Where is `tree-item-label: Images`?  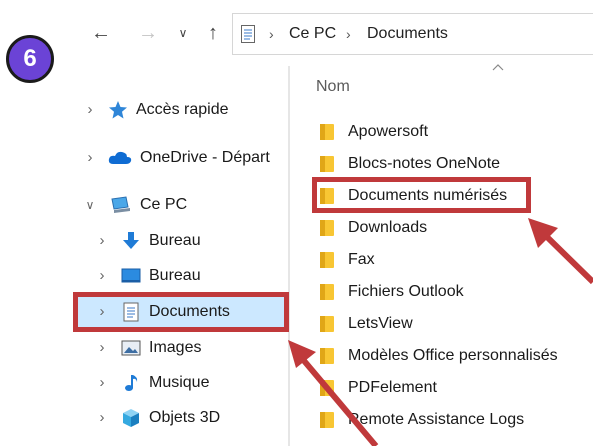
tree-item-label: Images is located at coordinates (175, 347).